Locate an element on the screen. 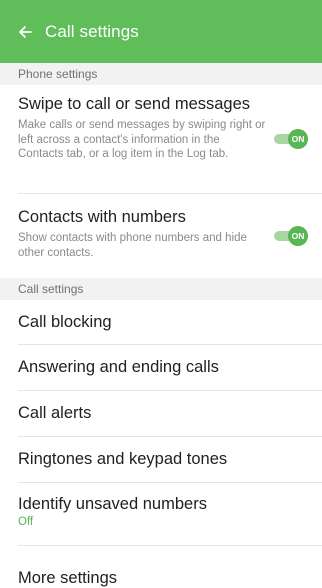 This screenshot has height=588, width=322. identify-unsaved-numbers-value: Off is located at coordinates (26, 522).